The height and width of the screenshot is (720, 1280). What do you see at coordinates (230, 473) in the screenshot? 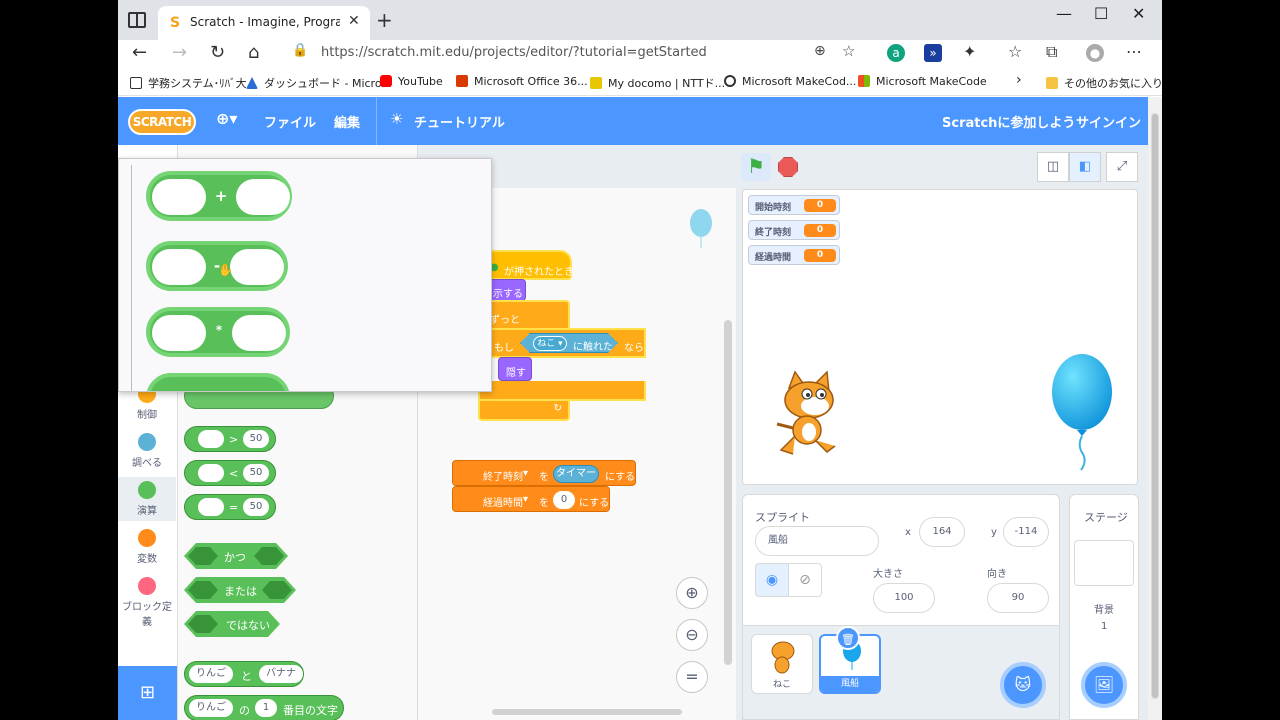
I see `block-less-than: < 50` at bounding box center [230, 473].